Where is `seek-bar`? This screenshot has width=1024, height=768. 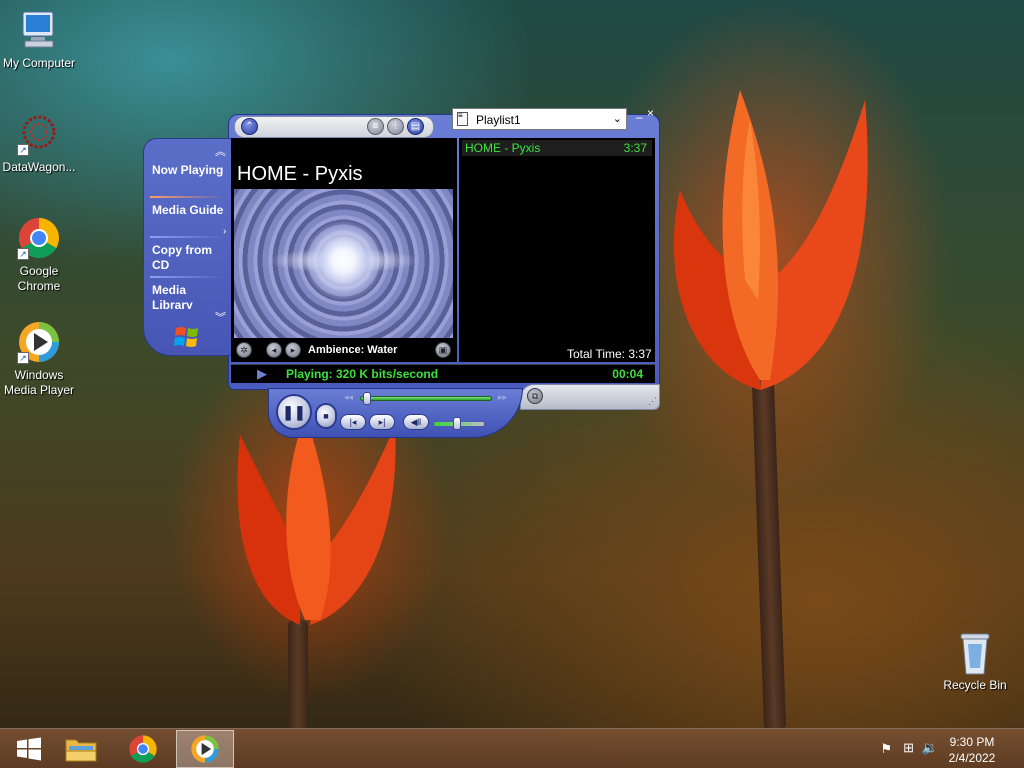
seek-bar is located at coordinates (426, 398).